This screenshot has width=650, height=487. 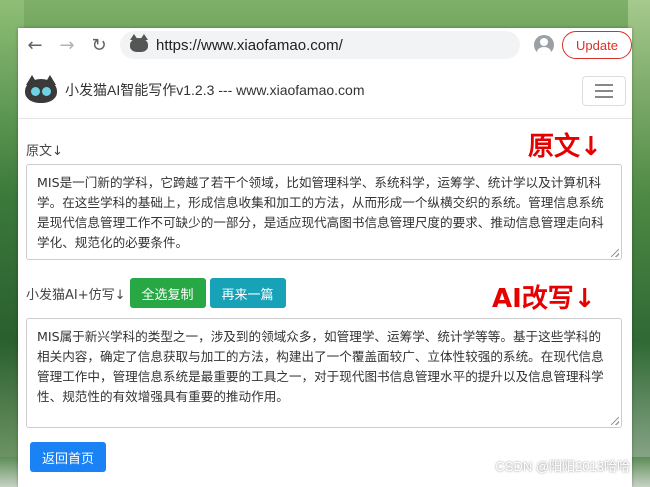 I want to click on site-brand: 小发猫AI智能写作v1.2.3 --- www.xiaofamao.com, so click(x=215, y=90).